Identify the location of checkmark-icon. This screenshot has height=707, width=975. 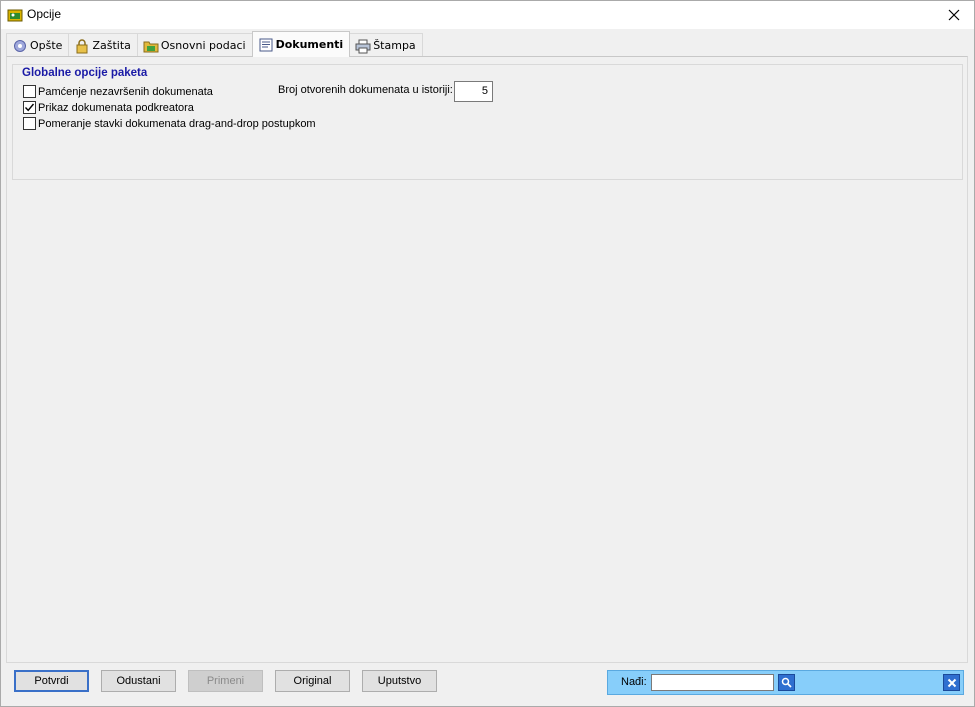
(29, 107).